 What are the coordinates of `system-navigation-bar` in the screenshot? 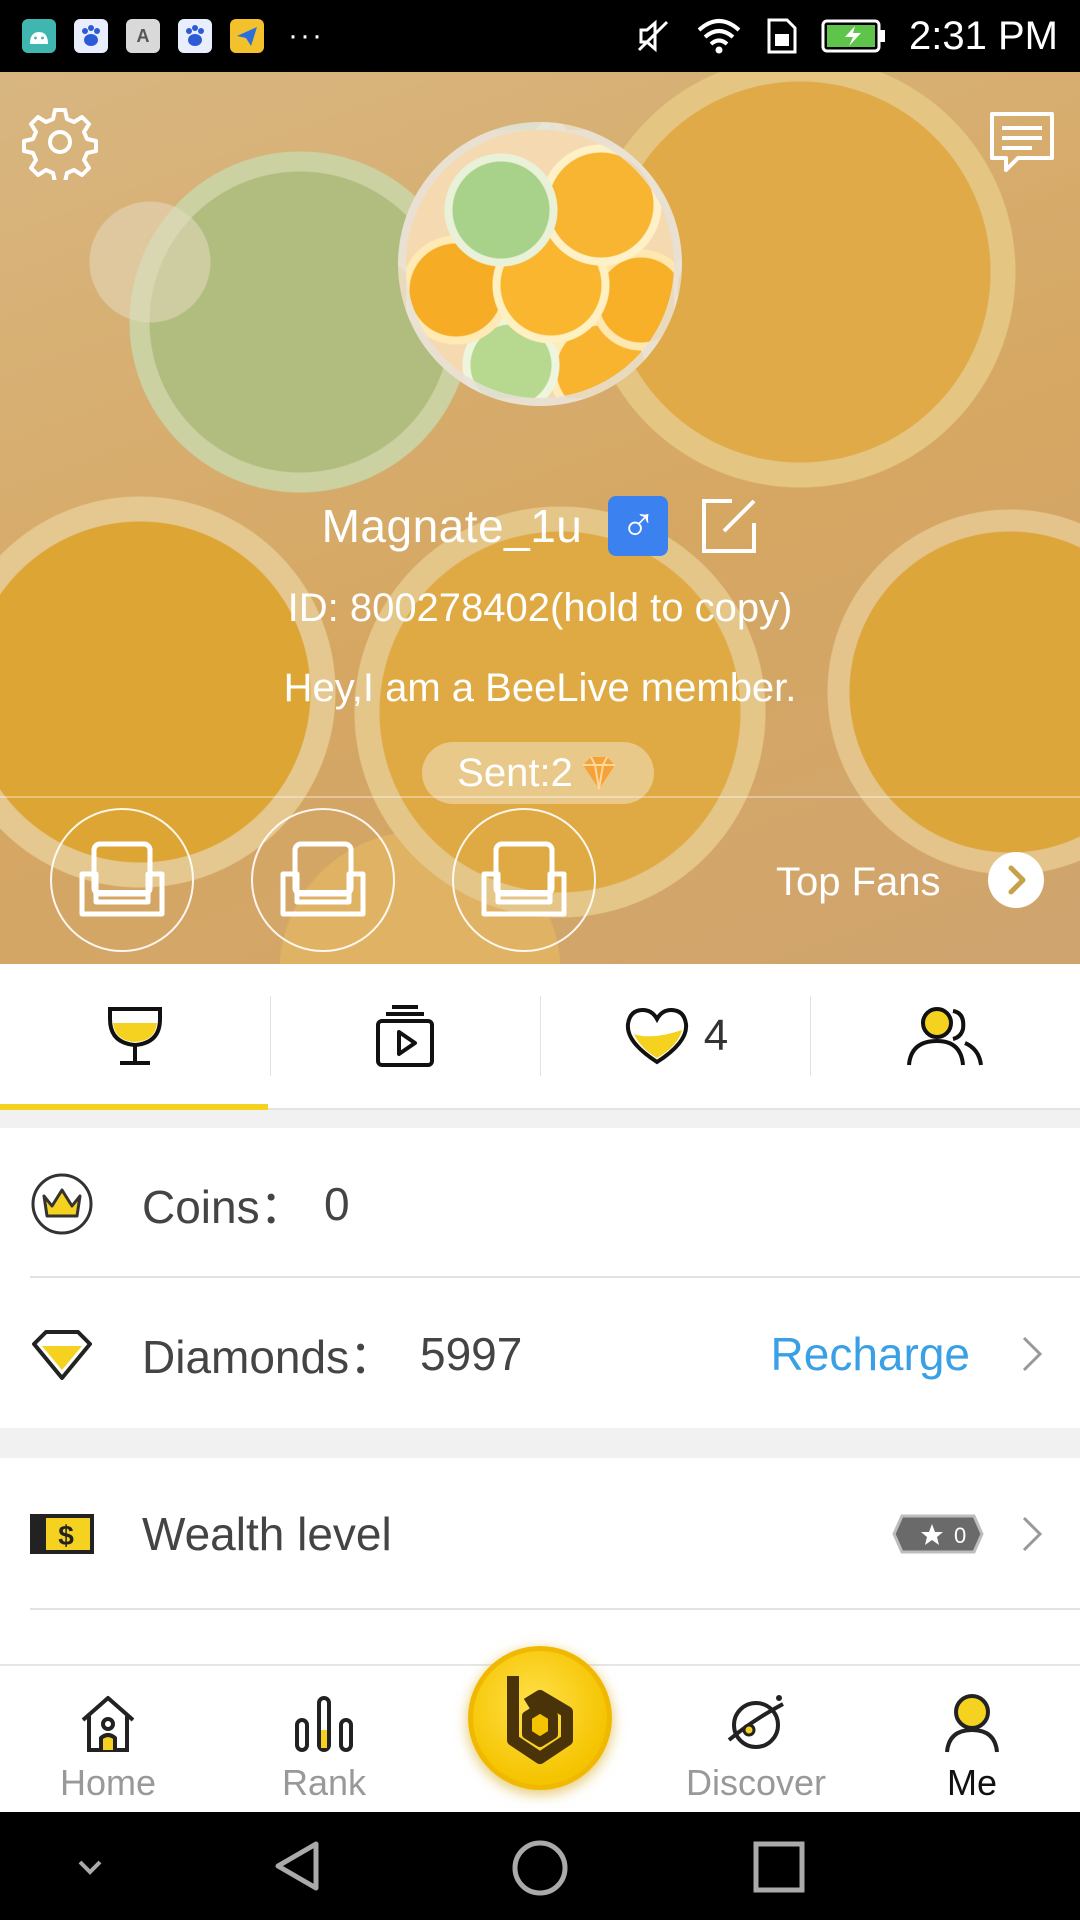 It's located at (540, 1866).